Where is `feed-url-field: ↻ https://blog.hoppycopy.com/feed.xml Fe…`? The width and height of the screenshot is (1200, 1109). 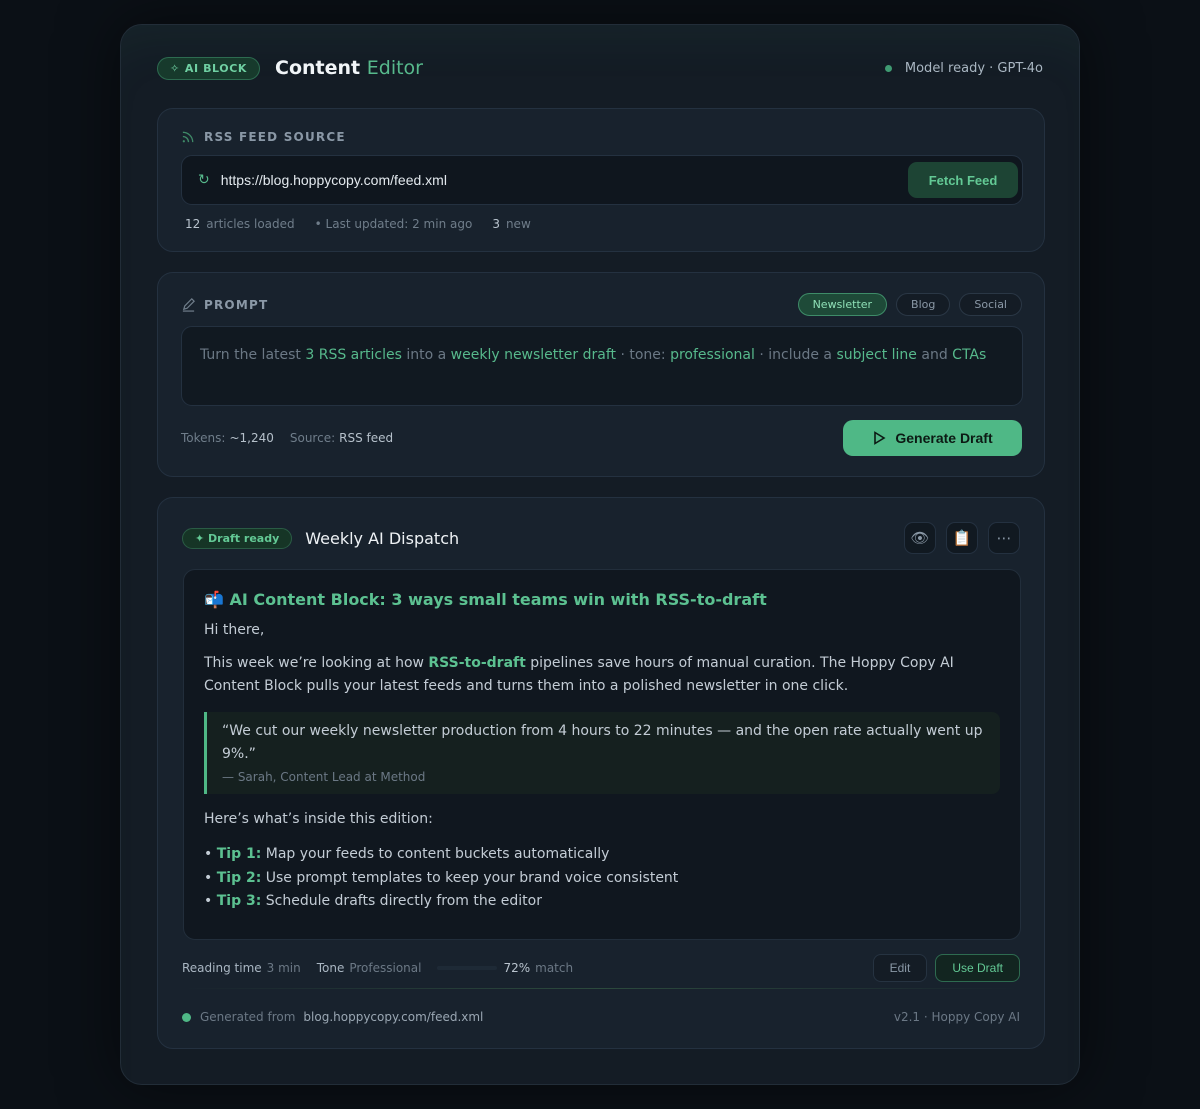
feed-url-field: ↻ https://blog.hoppycopy.com/feed.xml Fe… is located at coordinates (602, 180).